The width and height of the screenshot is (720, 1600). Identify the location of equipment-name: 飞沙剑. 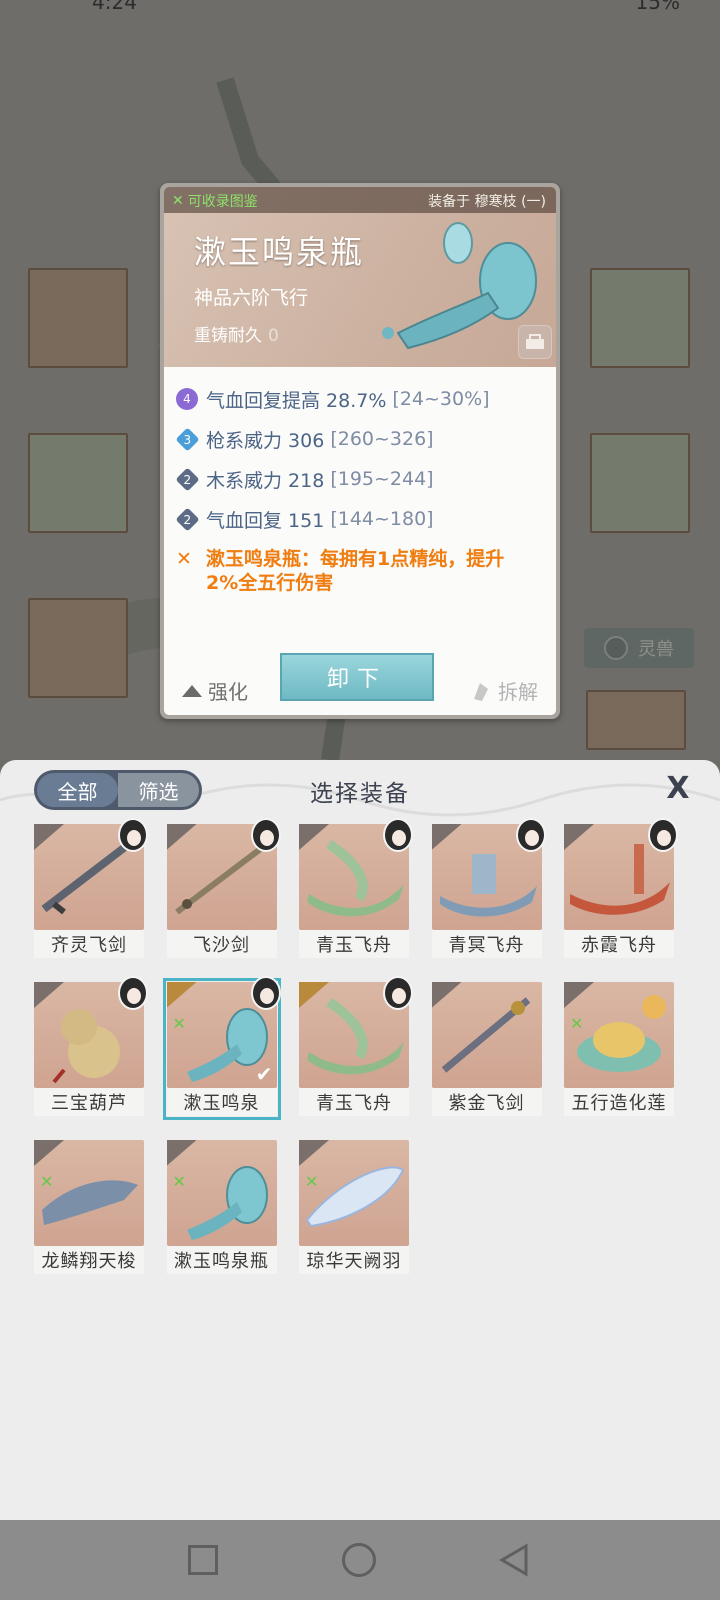
(221, 944).